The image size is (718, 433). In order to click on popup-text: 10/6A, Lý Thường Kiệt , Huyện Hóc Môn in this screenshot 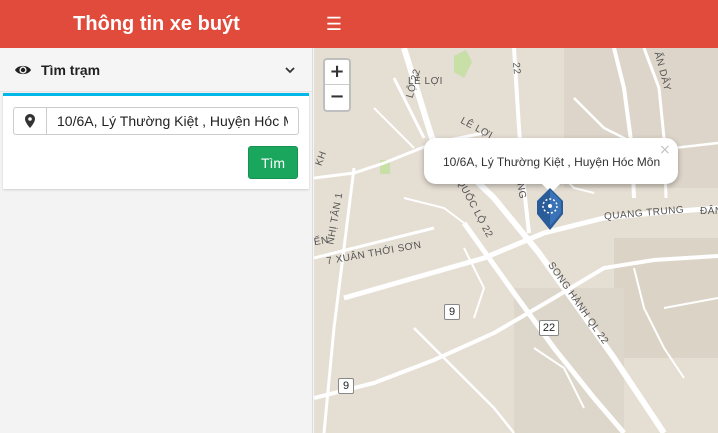, I will do `click(552, 162)`.